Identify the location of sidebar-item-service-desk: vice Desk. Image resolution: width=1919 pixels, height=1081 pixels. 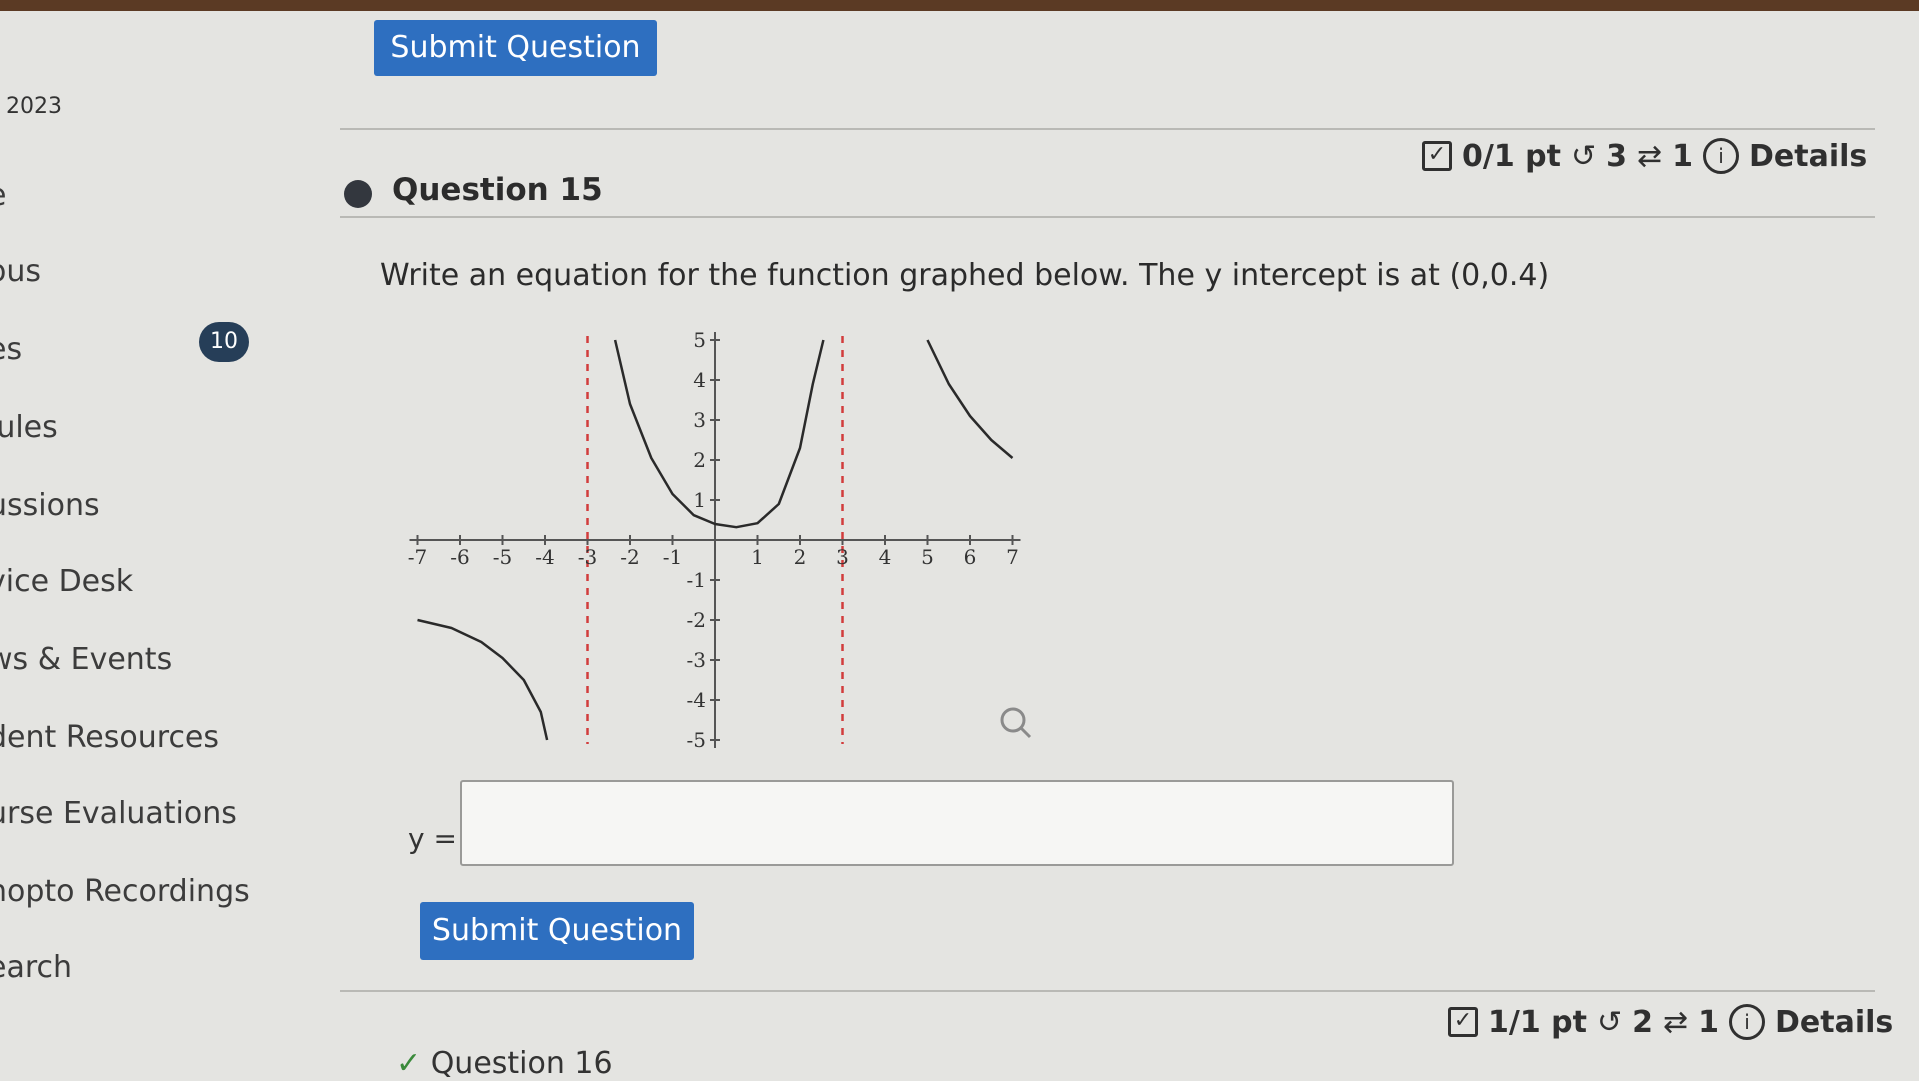
(66, 581).